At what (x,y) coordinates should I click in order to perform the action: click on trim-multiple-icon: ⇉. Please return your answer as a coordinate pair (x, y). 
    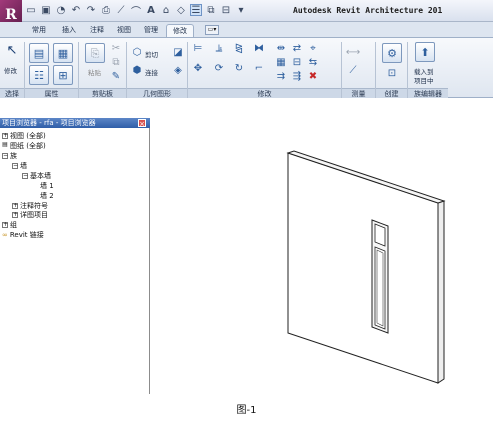
    Looking at the image, I should click on (281, 77).